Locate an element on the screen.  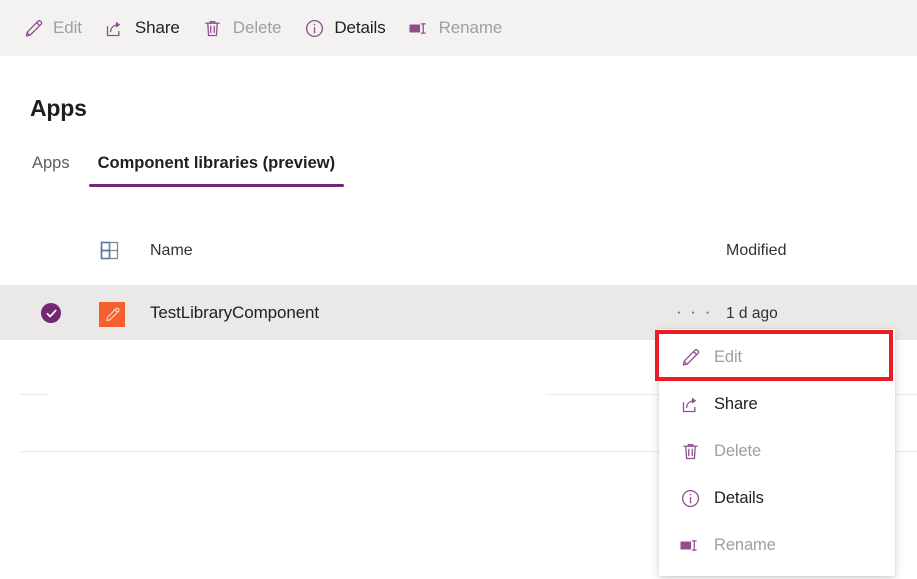
context-menu-item-rename-label: Rename is located at coordinates (745, 545).